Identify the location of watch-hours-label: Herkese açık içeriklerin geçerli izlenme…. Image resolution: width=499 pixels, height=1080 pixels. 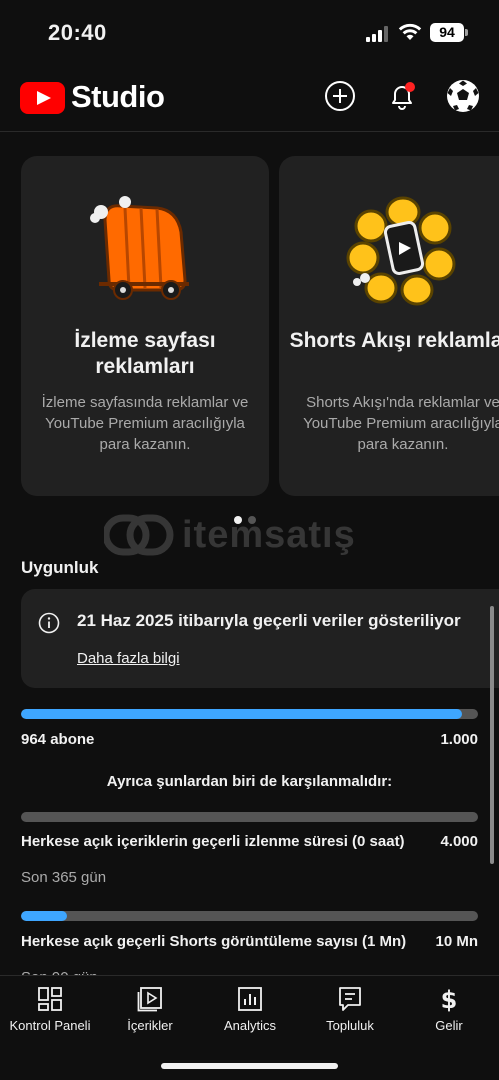
(213, 841).